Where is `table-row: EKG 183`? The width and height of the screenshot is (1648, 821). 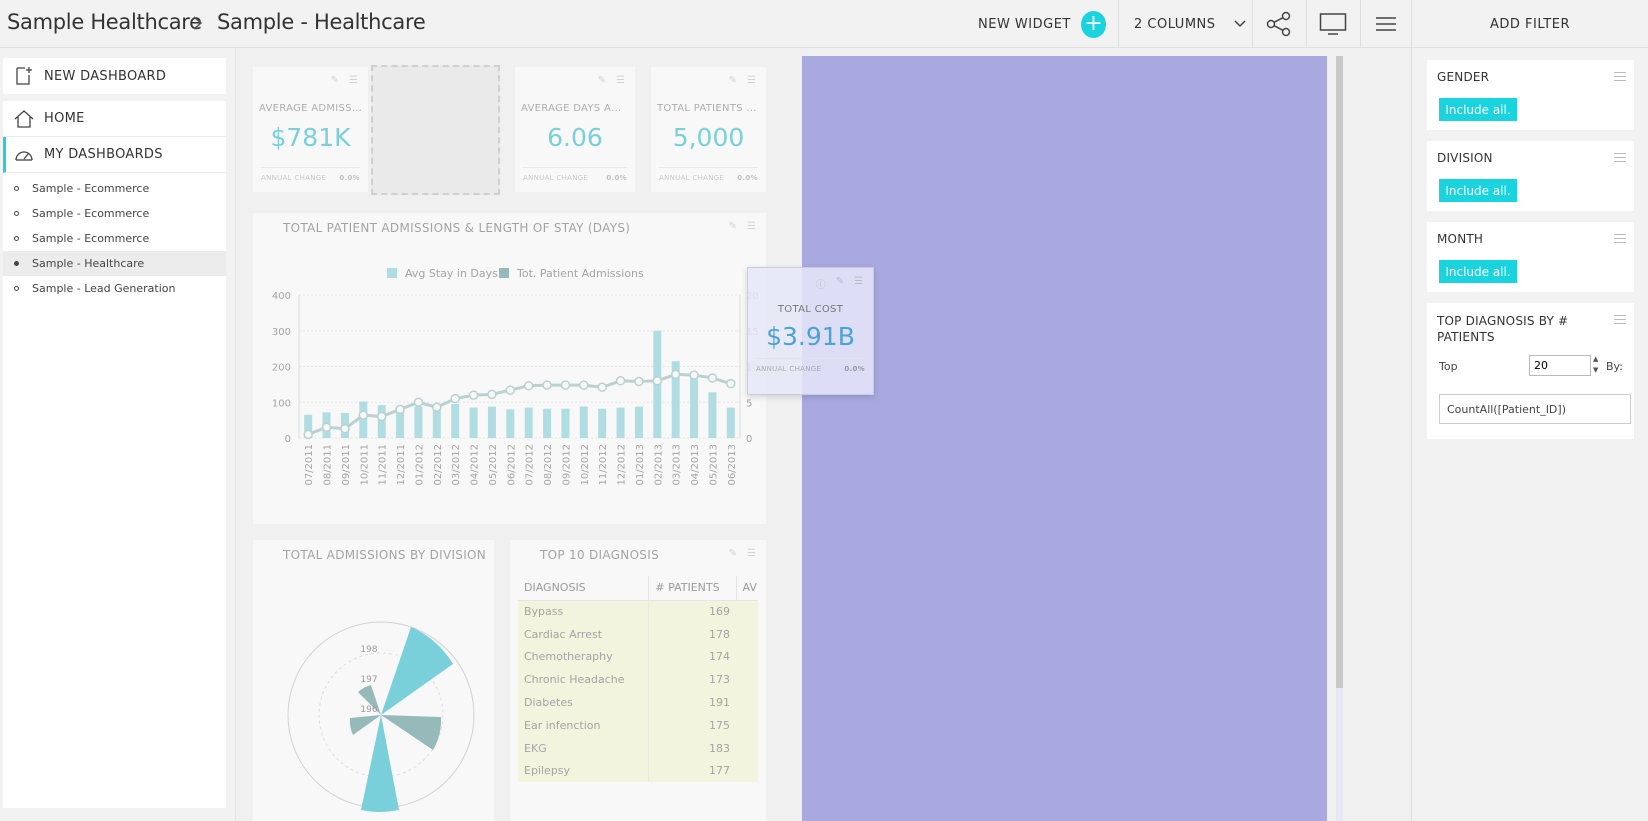
table-row: EKG 183 is located at coordinates (638, 748).